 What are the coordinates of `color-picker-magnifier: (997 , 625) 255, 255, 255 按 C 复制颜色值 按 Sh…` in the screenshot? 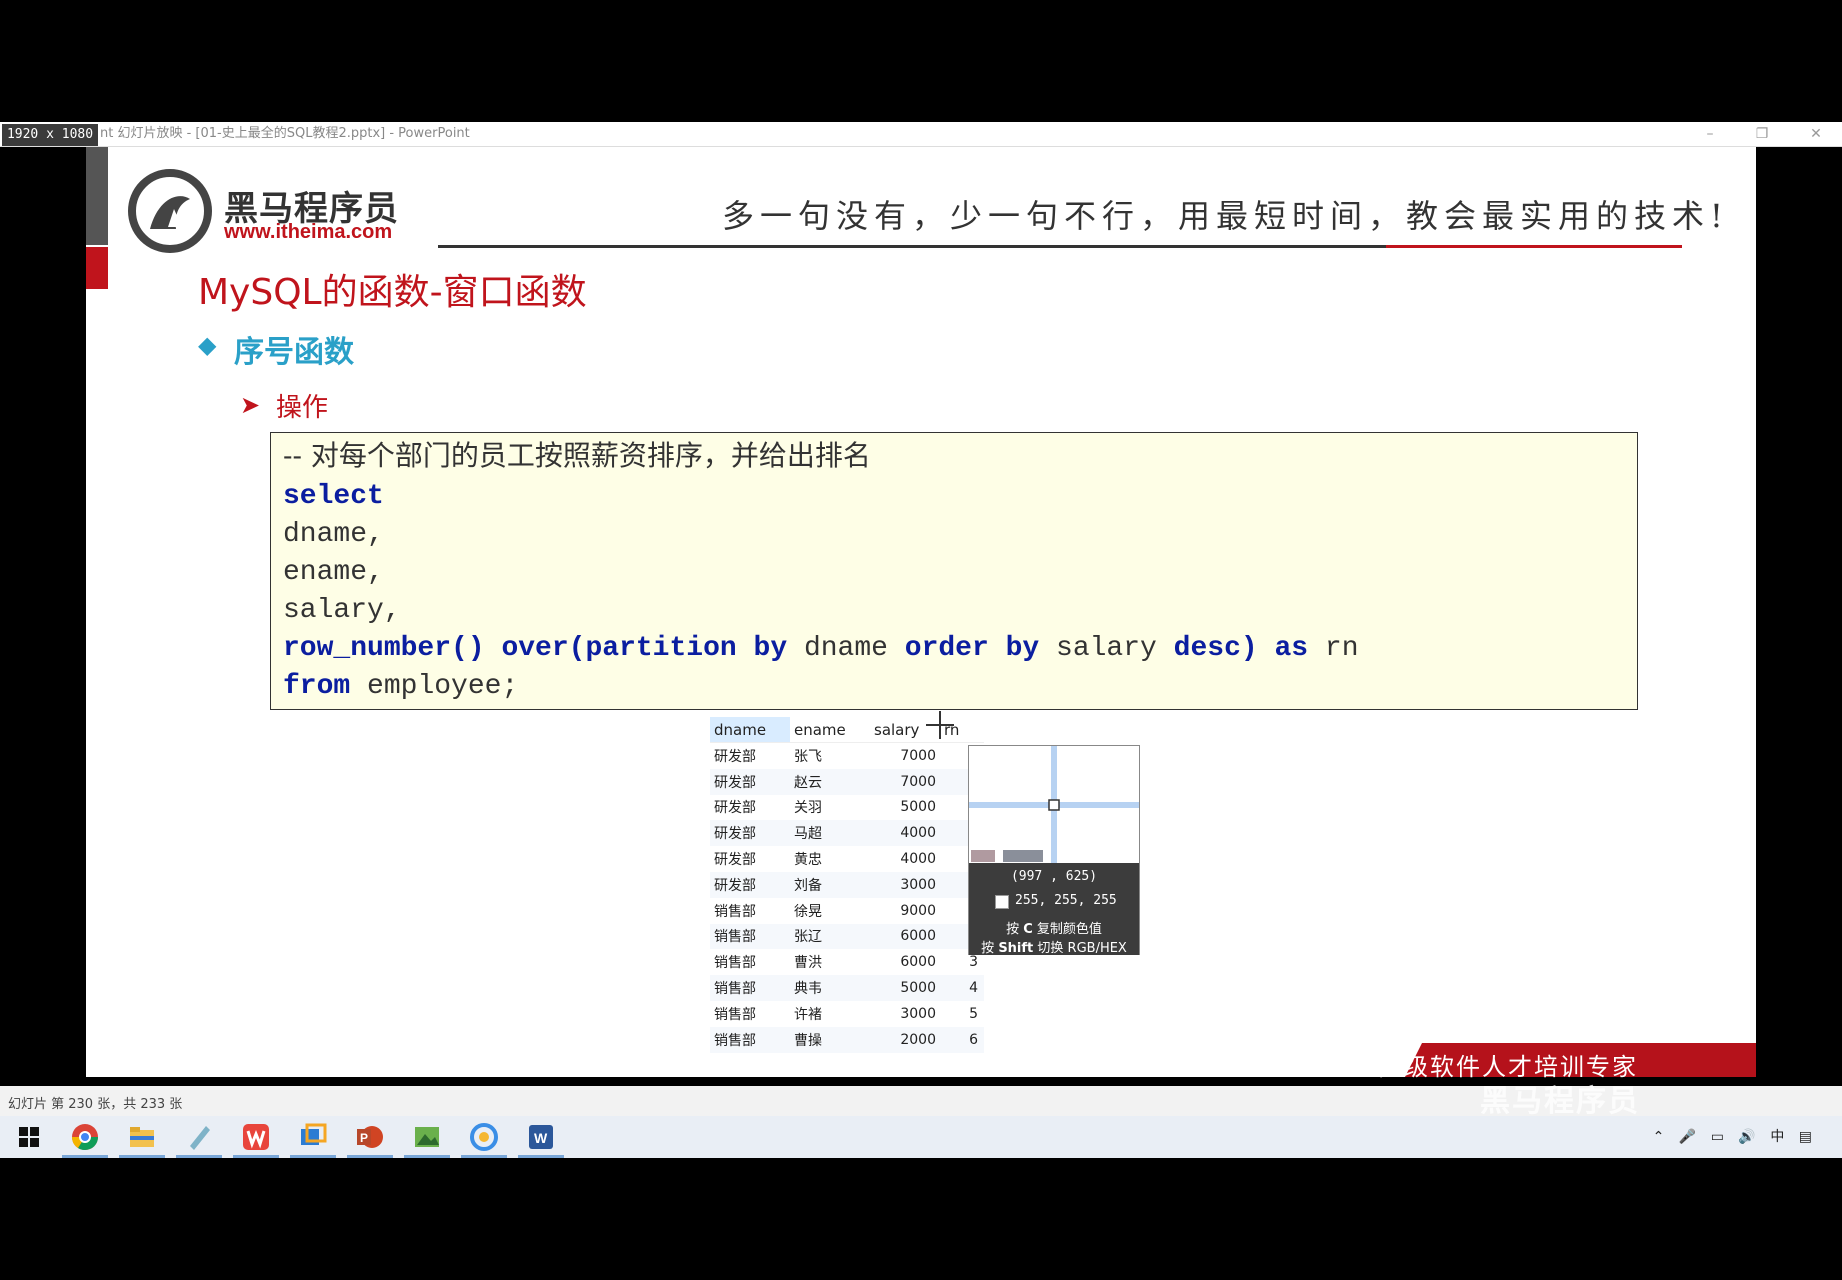 It's located at (1054, 850).